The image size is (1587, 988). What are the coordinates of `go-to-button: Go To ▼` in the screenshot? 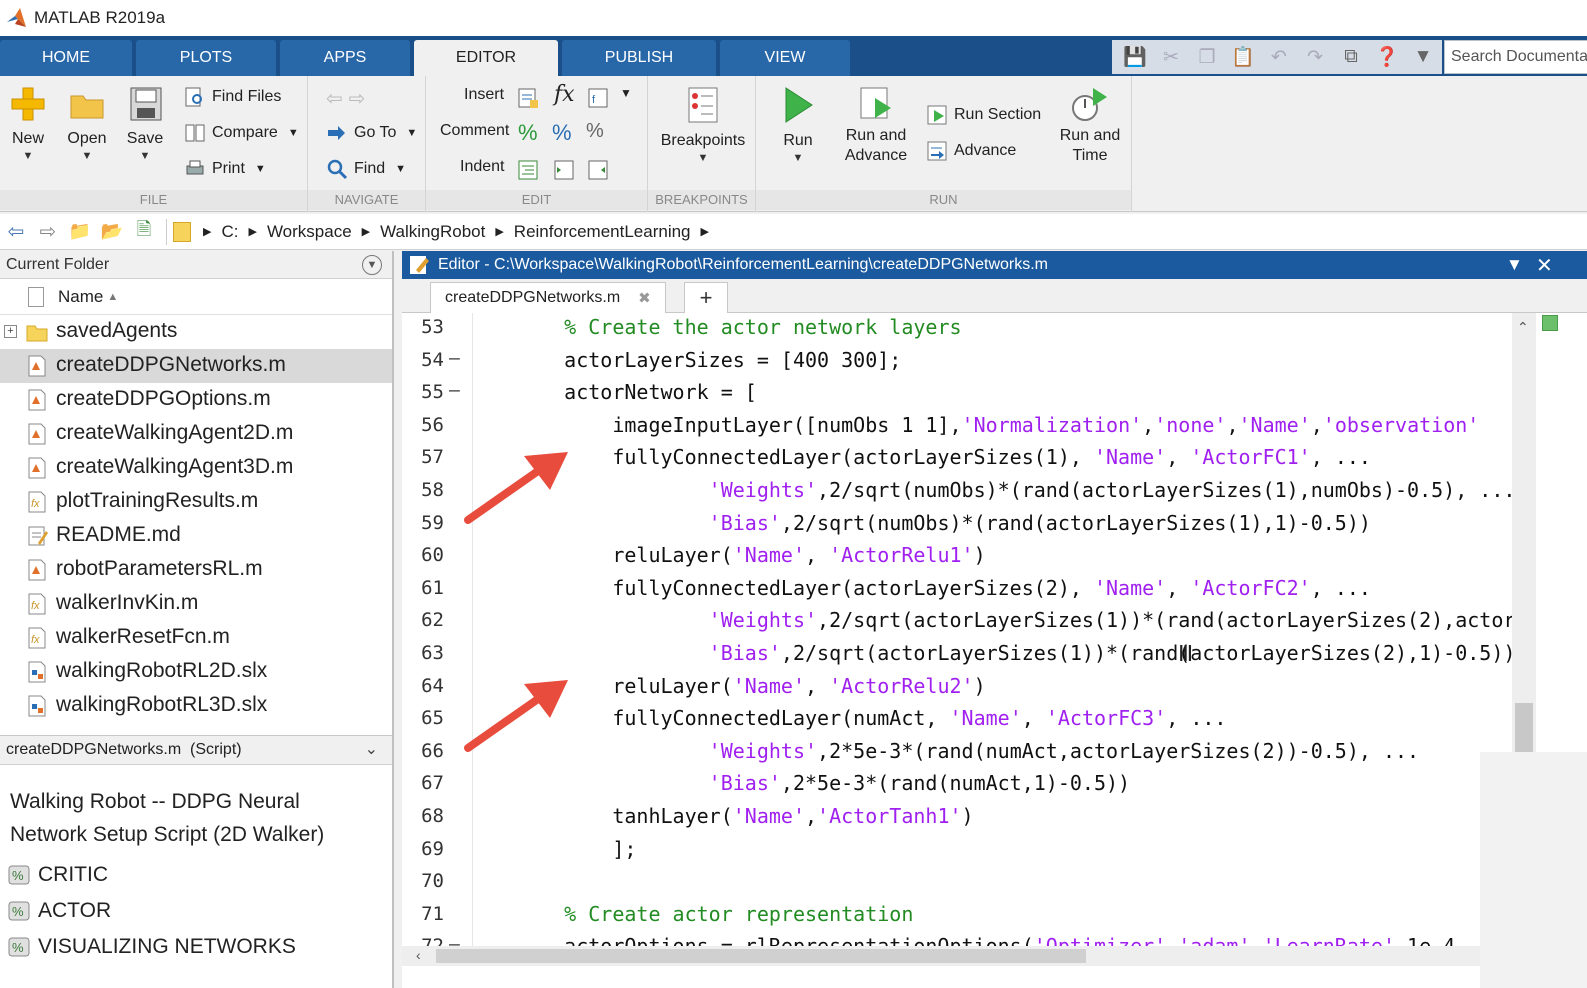 It's located at (371, 133).